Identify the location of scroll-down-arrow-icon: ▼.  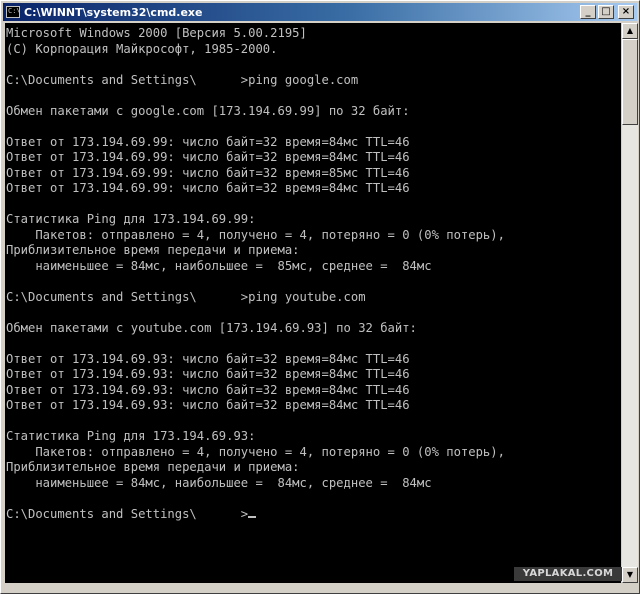
(630, 575).